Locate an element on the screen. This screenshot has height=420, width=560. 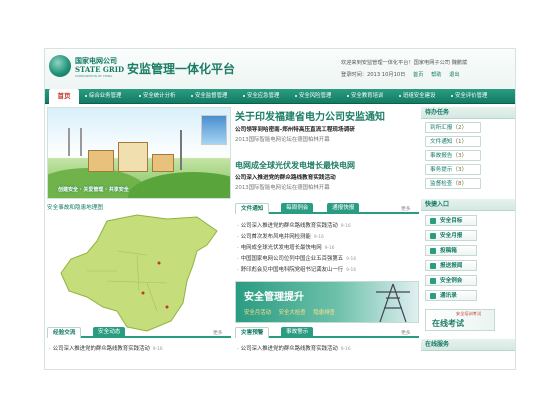
logo-sub-text: CORPORATION OF CHINA is located at coordinates (94, 76).